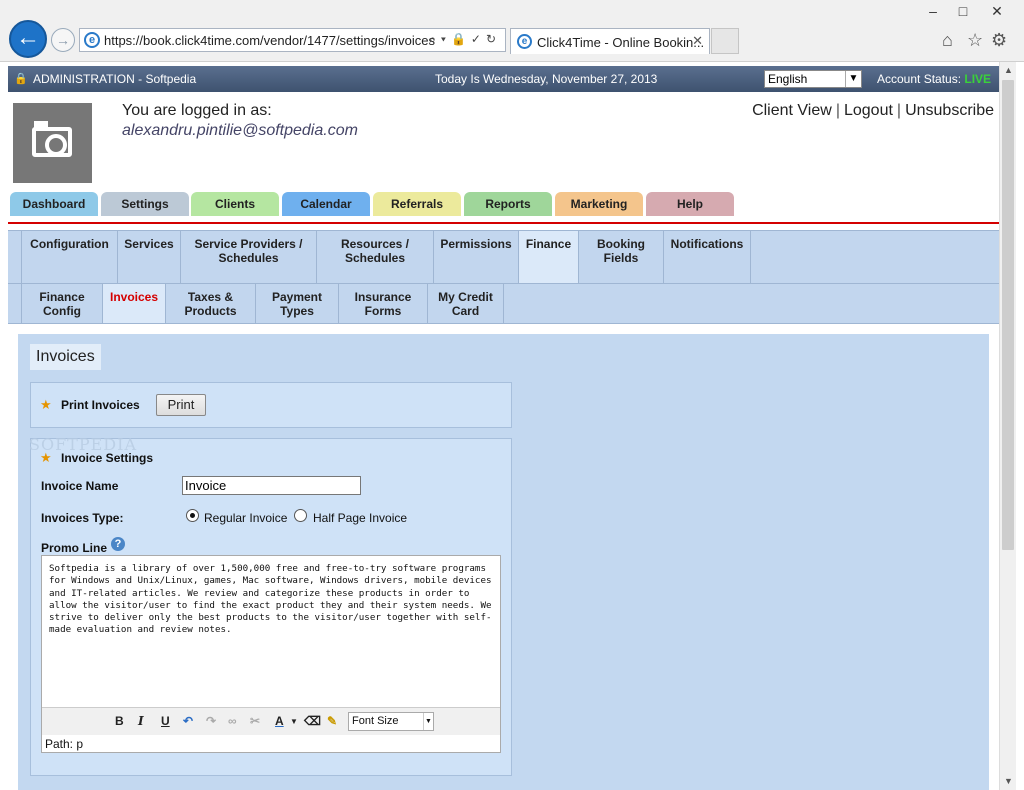 The image size is (1024, 790). I want to click on editor-toolbar: B I U ↶ ↷ ∞ ✂ A ▼ ⌫ ✎ Font Size ▼, so click(271, 721).